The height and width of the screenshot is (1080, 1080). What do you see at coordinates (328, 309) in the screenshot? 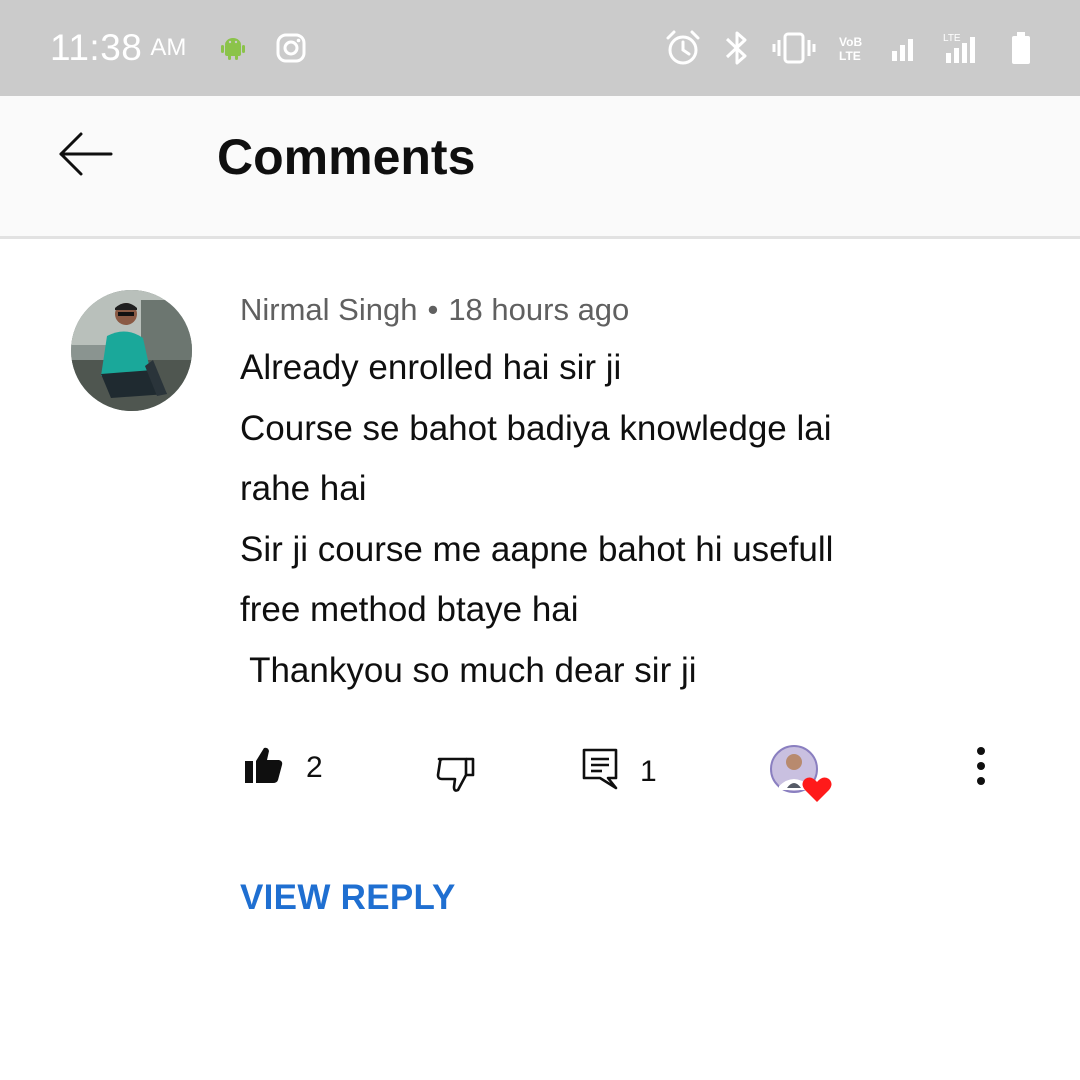
I see `comment-author: Nirmal Singh` at bounding box center [328, 309].